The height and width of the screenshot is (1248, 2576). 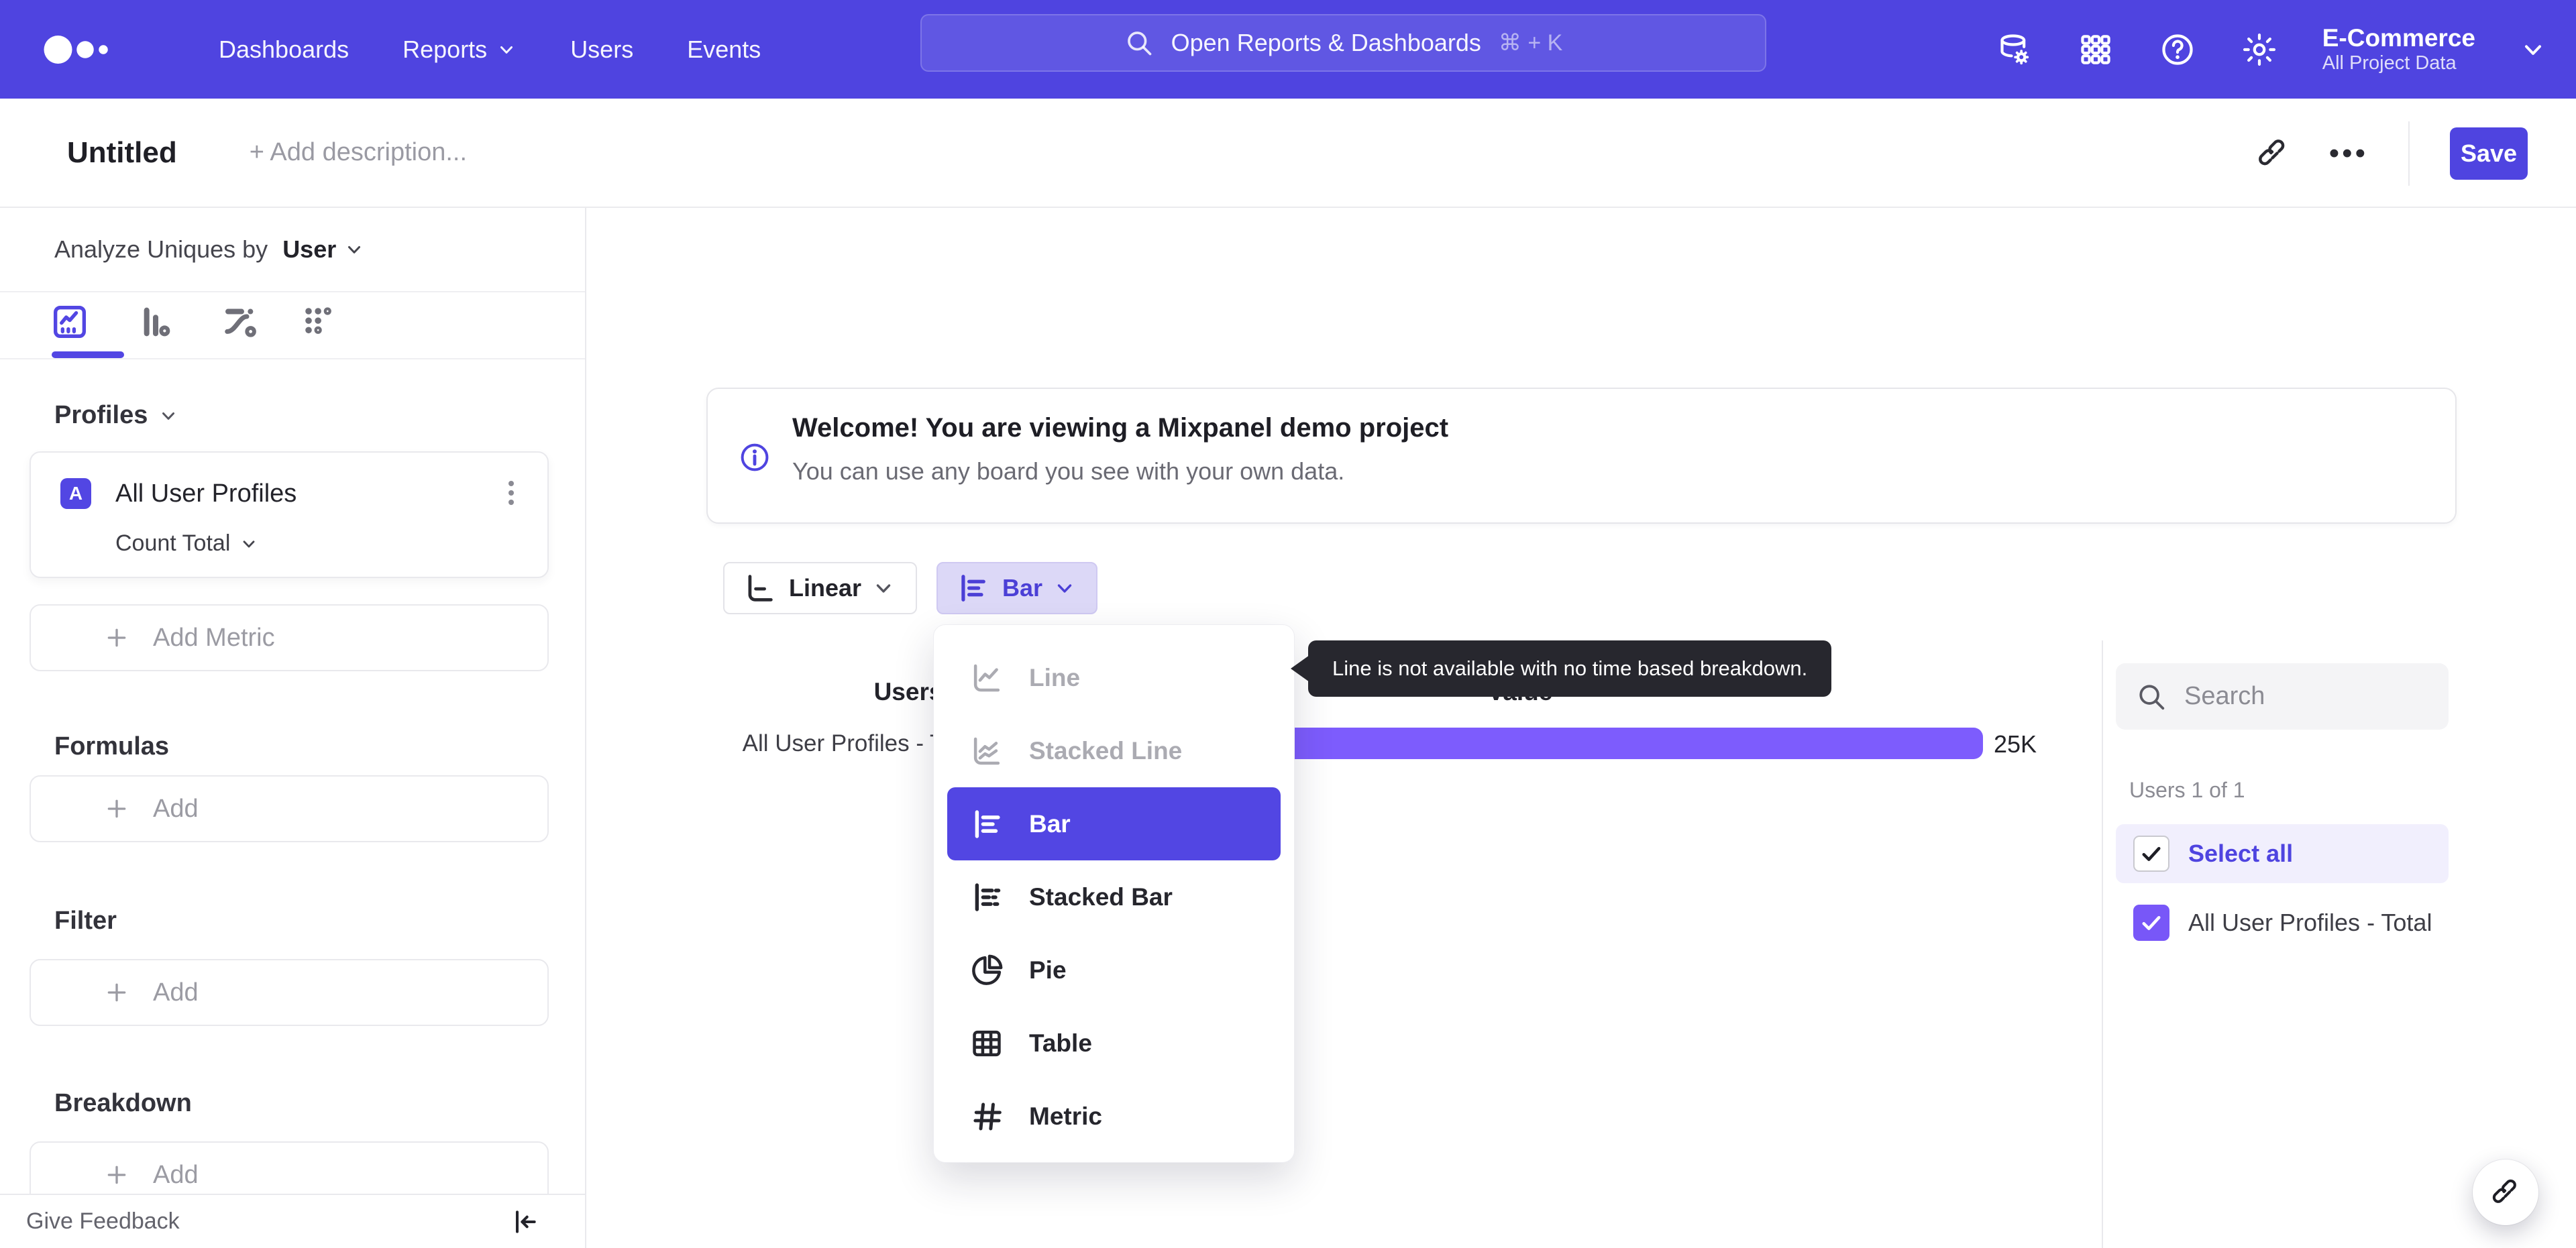 I want to click on top-nav-links: Dashboards Reports Users Events, so click(x=490, y=50).